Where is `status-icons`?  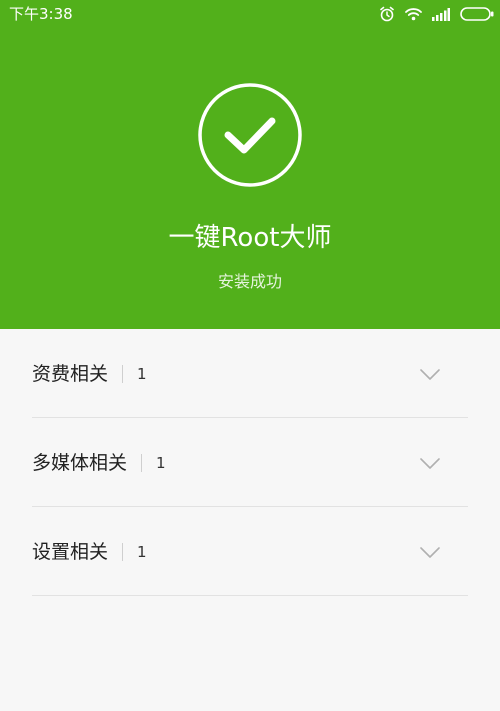
status-icons is located at coordinates (436, 14).